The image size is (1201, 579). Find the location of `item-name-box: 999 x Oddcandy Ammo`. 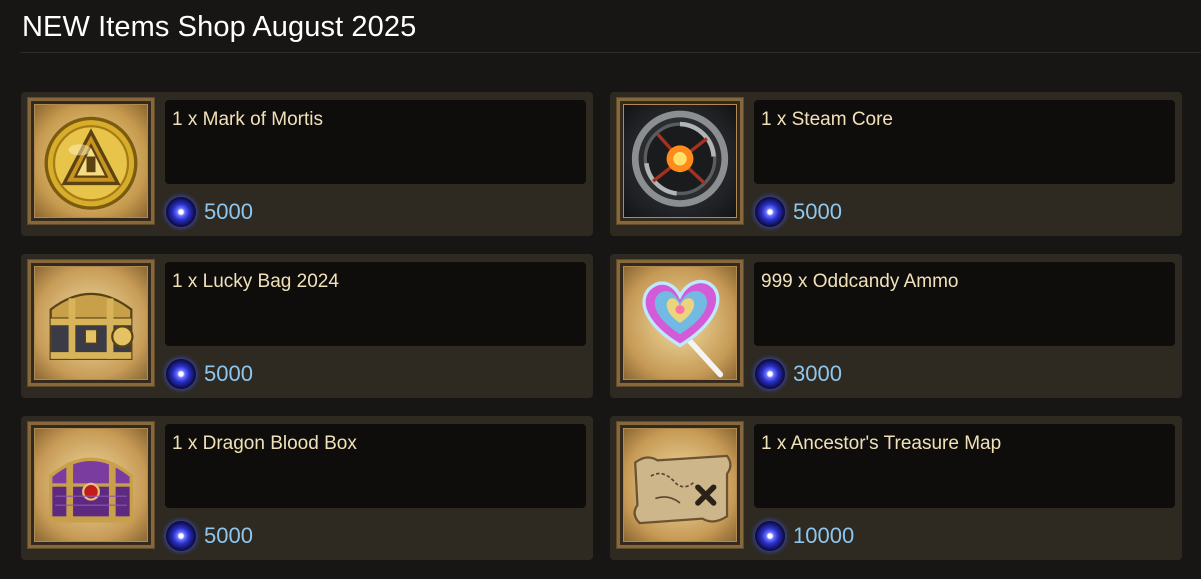

item-name-box: 999 x Oddcandy Ammo is located at coordinates (964, 304).